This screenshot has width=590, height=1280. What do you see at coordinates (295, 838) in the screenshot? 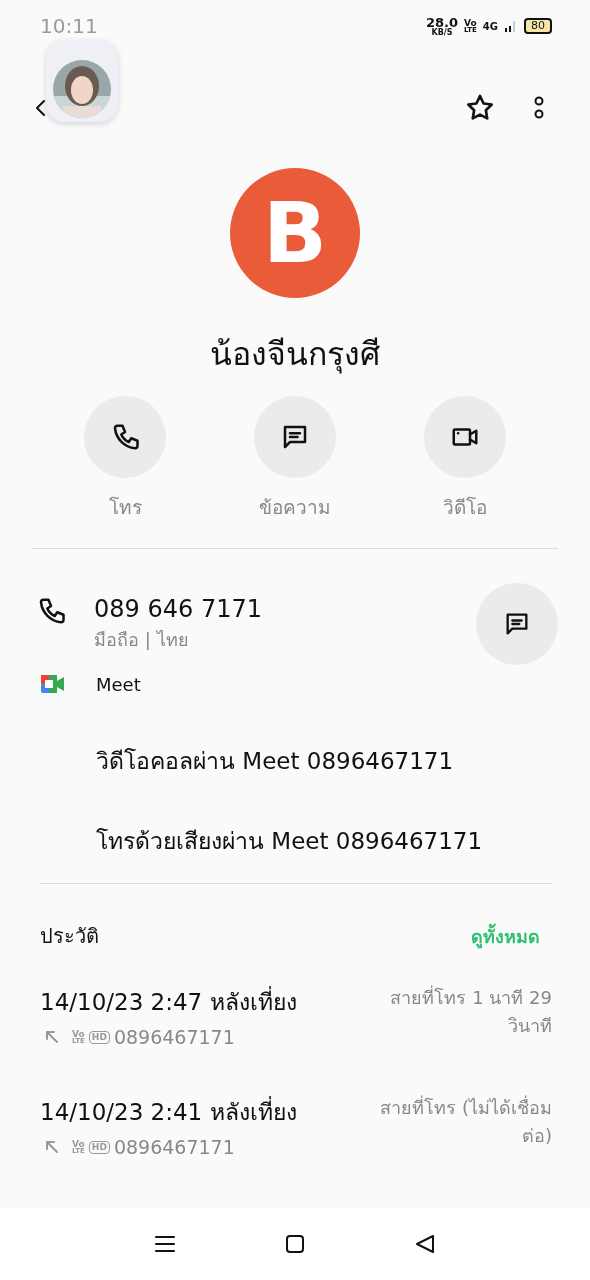
I see `meet-call-option: โทรด้วยเสียงผ่าน Meet 0896467171` at bounding box center [295, 838].